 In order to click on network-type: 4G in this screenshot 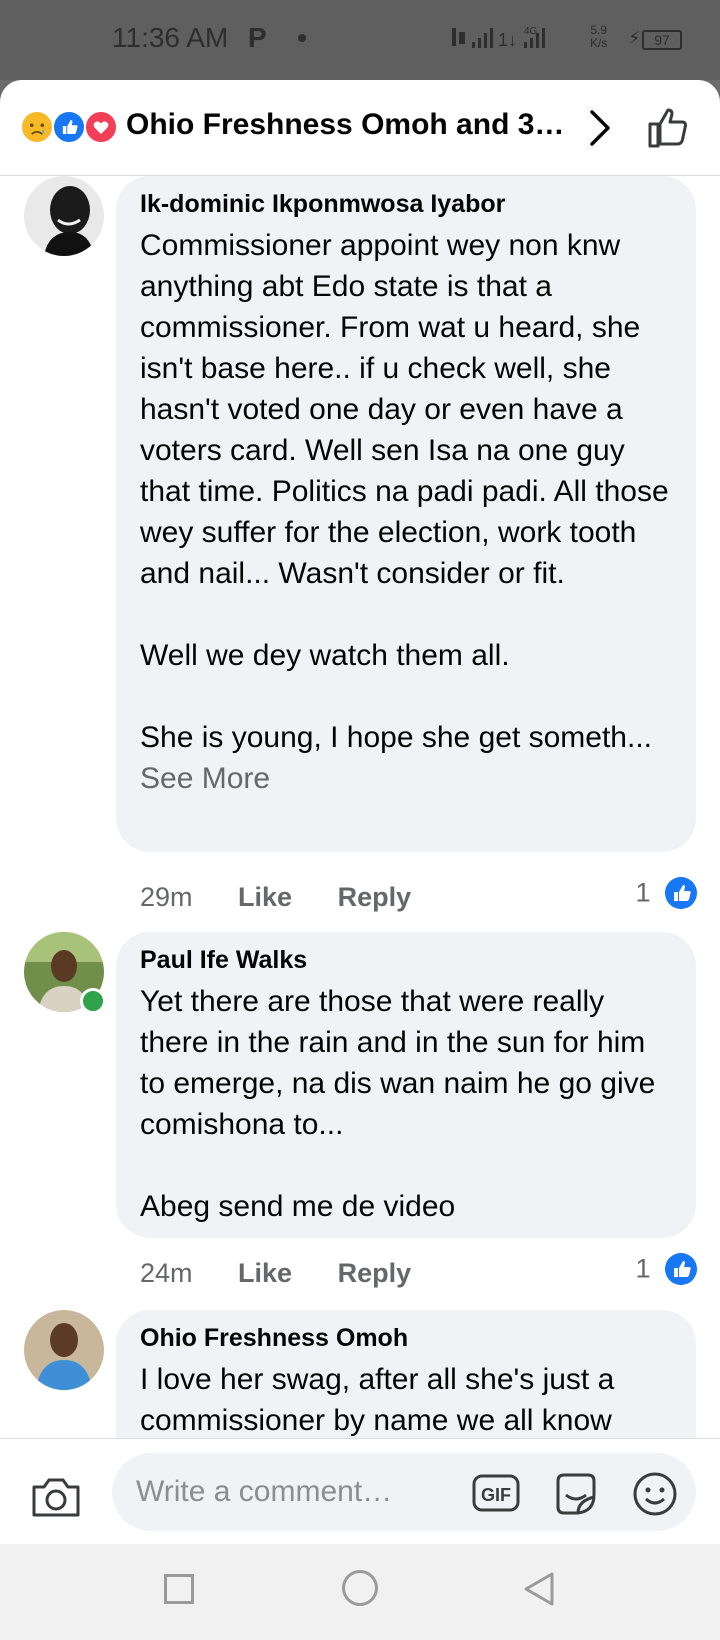, I will do `click(531, 31)`.